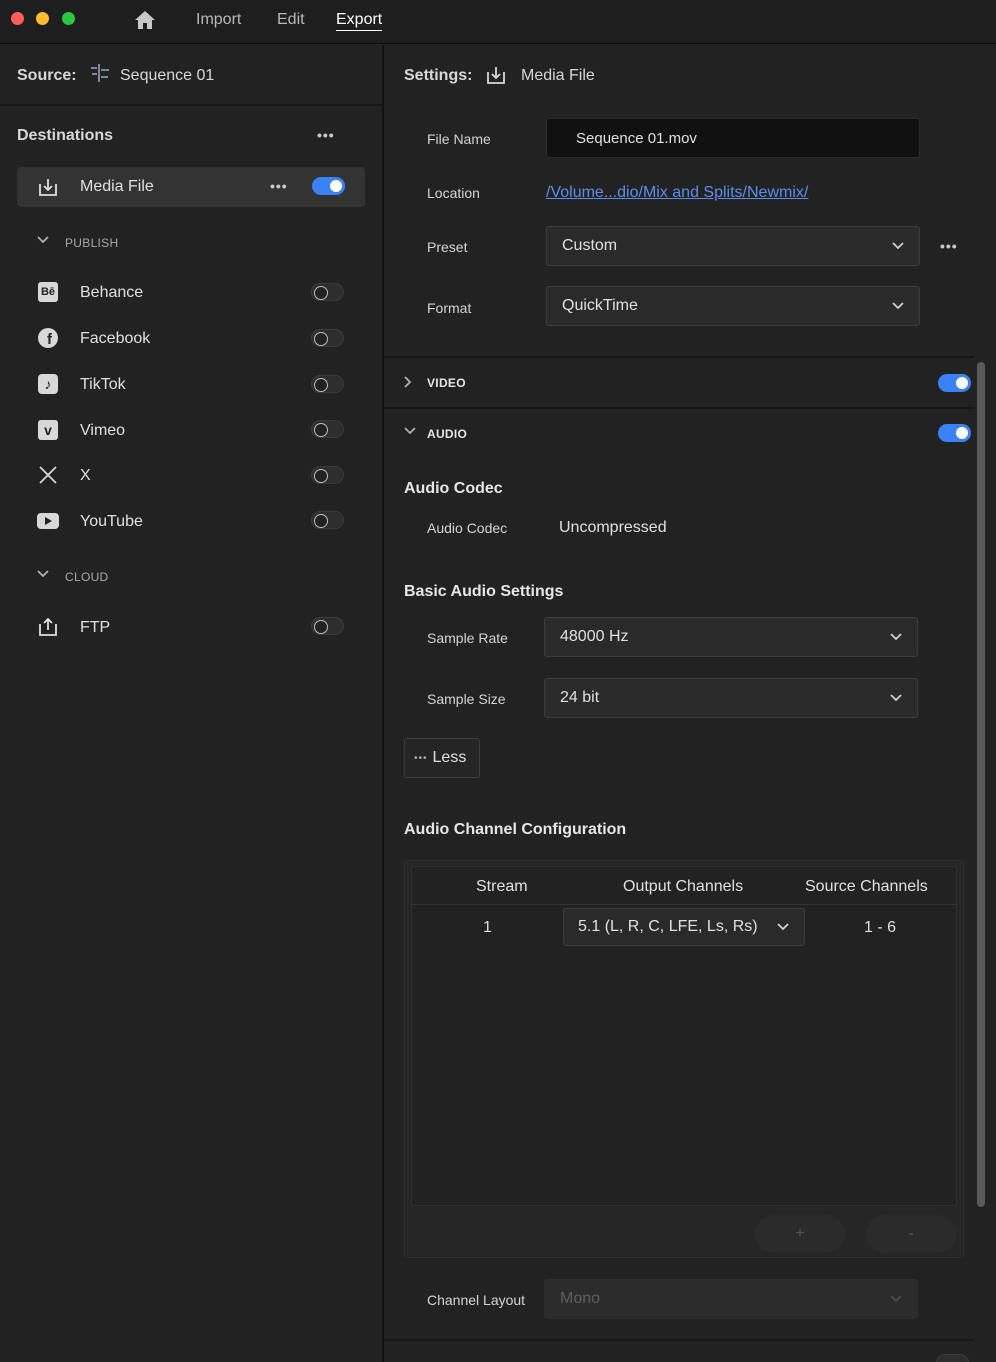  Describe the element at coordinates (48, 384) in the screenshot. I see `tiktok-icon: ♪` at that location.